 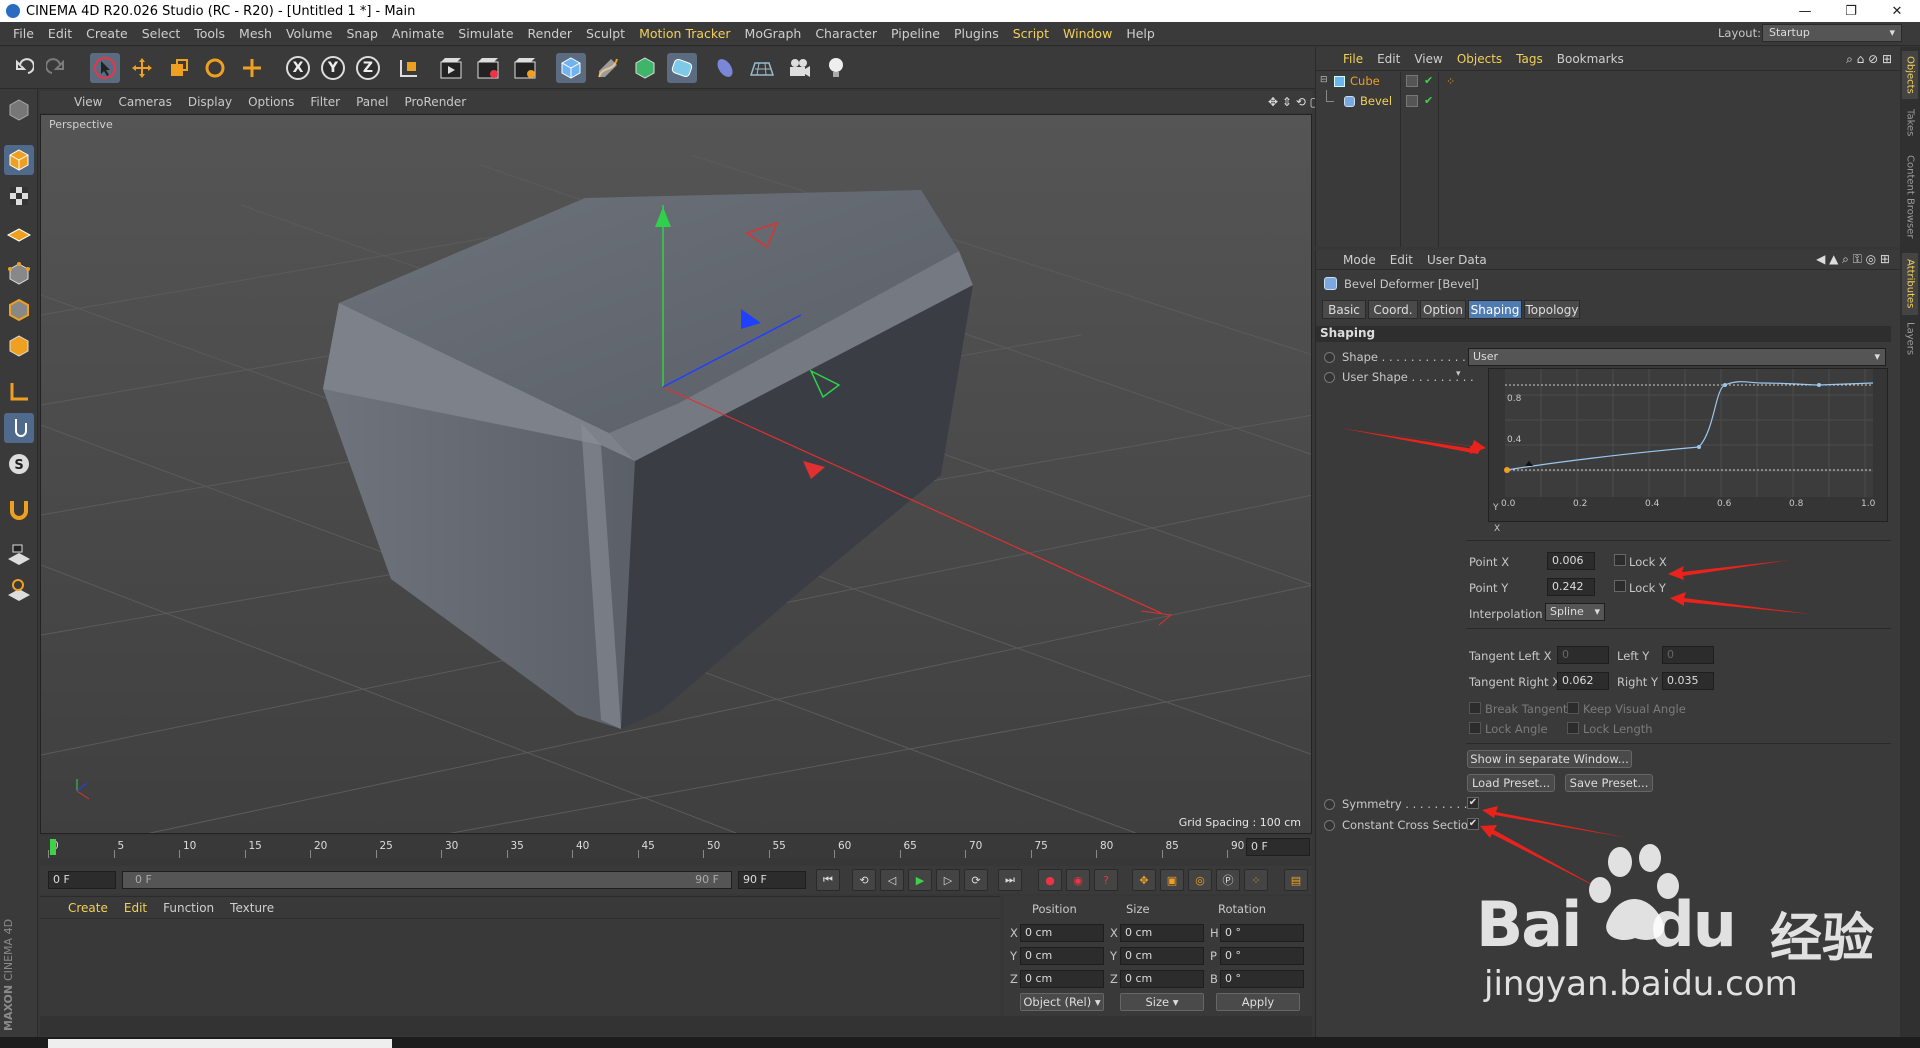 I want to click on go-to-end-icon: ⏭, so click(x=1010, y=880).